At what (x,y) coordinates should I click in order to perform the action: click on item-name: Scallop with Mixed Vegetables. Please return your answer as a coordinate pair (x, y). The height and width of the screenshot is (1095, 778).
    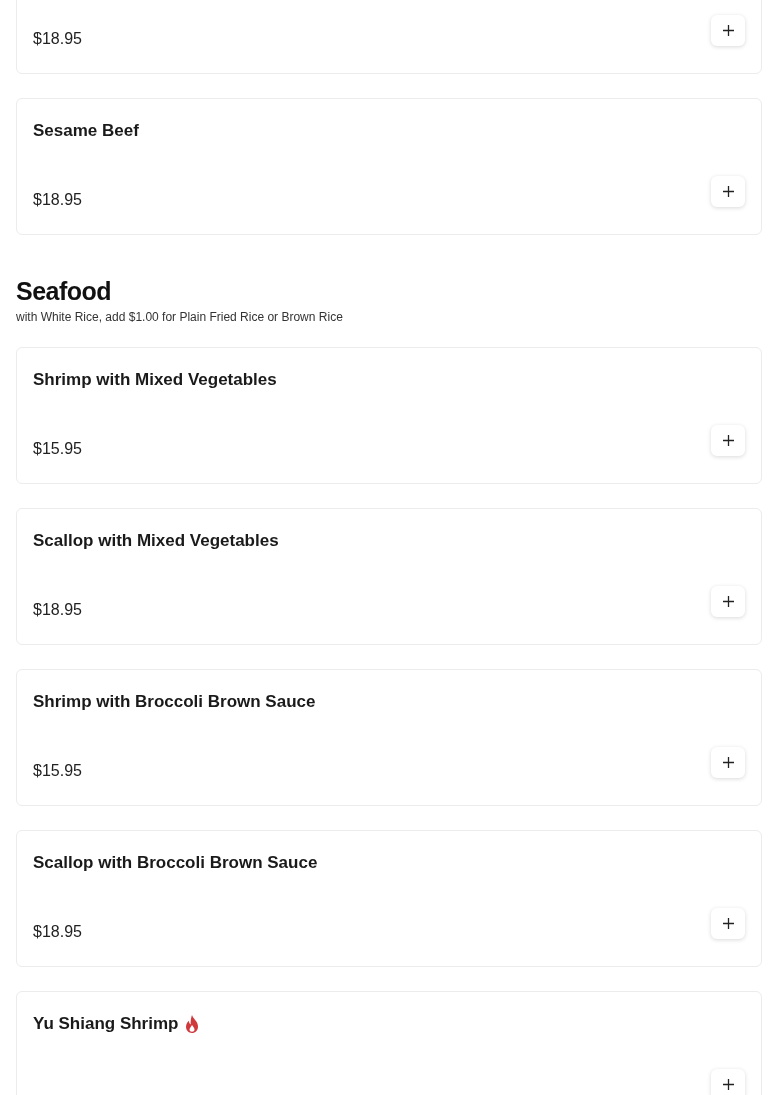
    Looking at the image, I should click on (156, 541).